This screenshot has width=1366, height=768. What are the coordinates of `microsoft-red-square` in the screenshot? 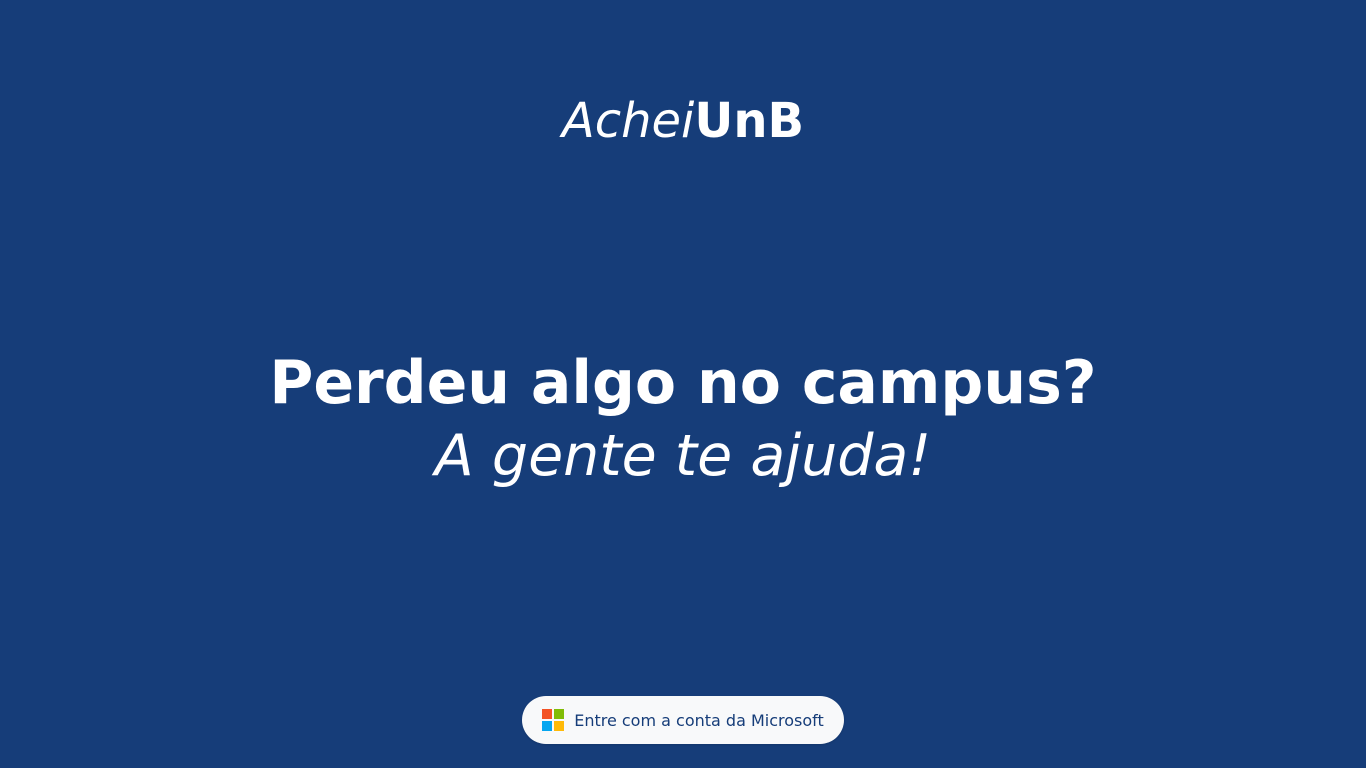 It's located at (547, 714).